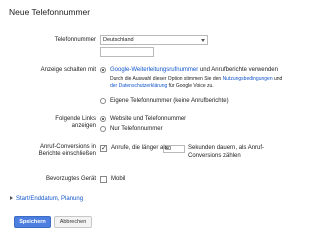  Describe the element at coordinates (118, 179) in the screenshot. I see `mobile-option: Mobil` at that location.